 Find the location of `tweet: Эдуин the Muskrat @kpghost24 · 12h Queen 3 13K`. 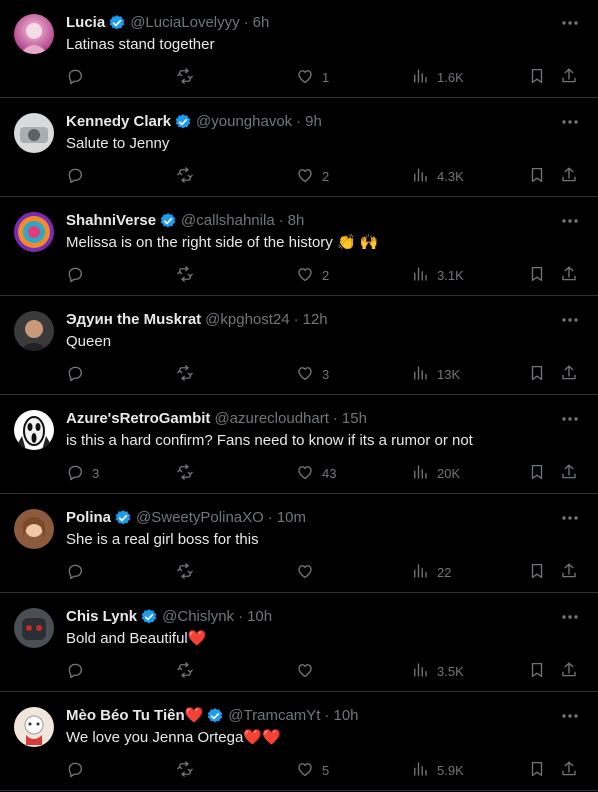

tweet: Эдуин the Muskrat @kpghost24 · 12h Queen 3 13K is located at coordinates (299, 346).